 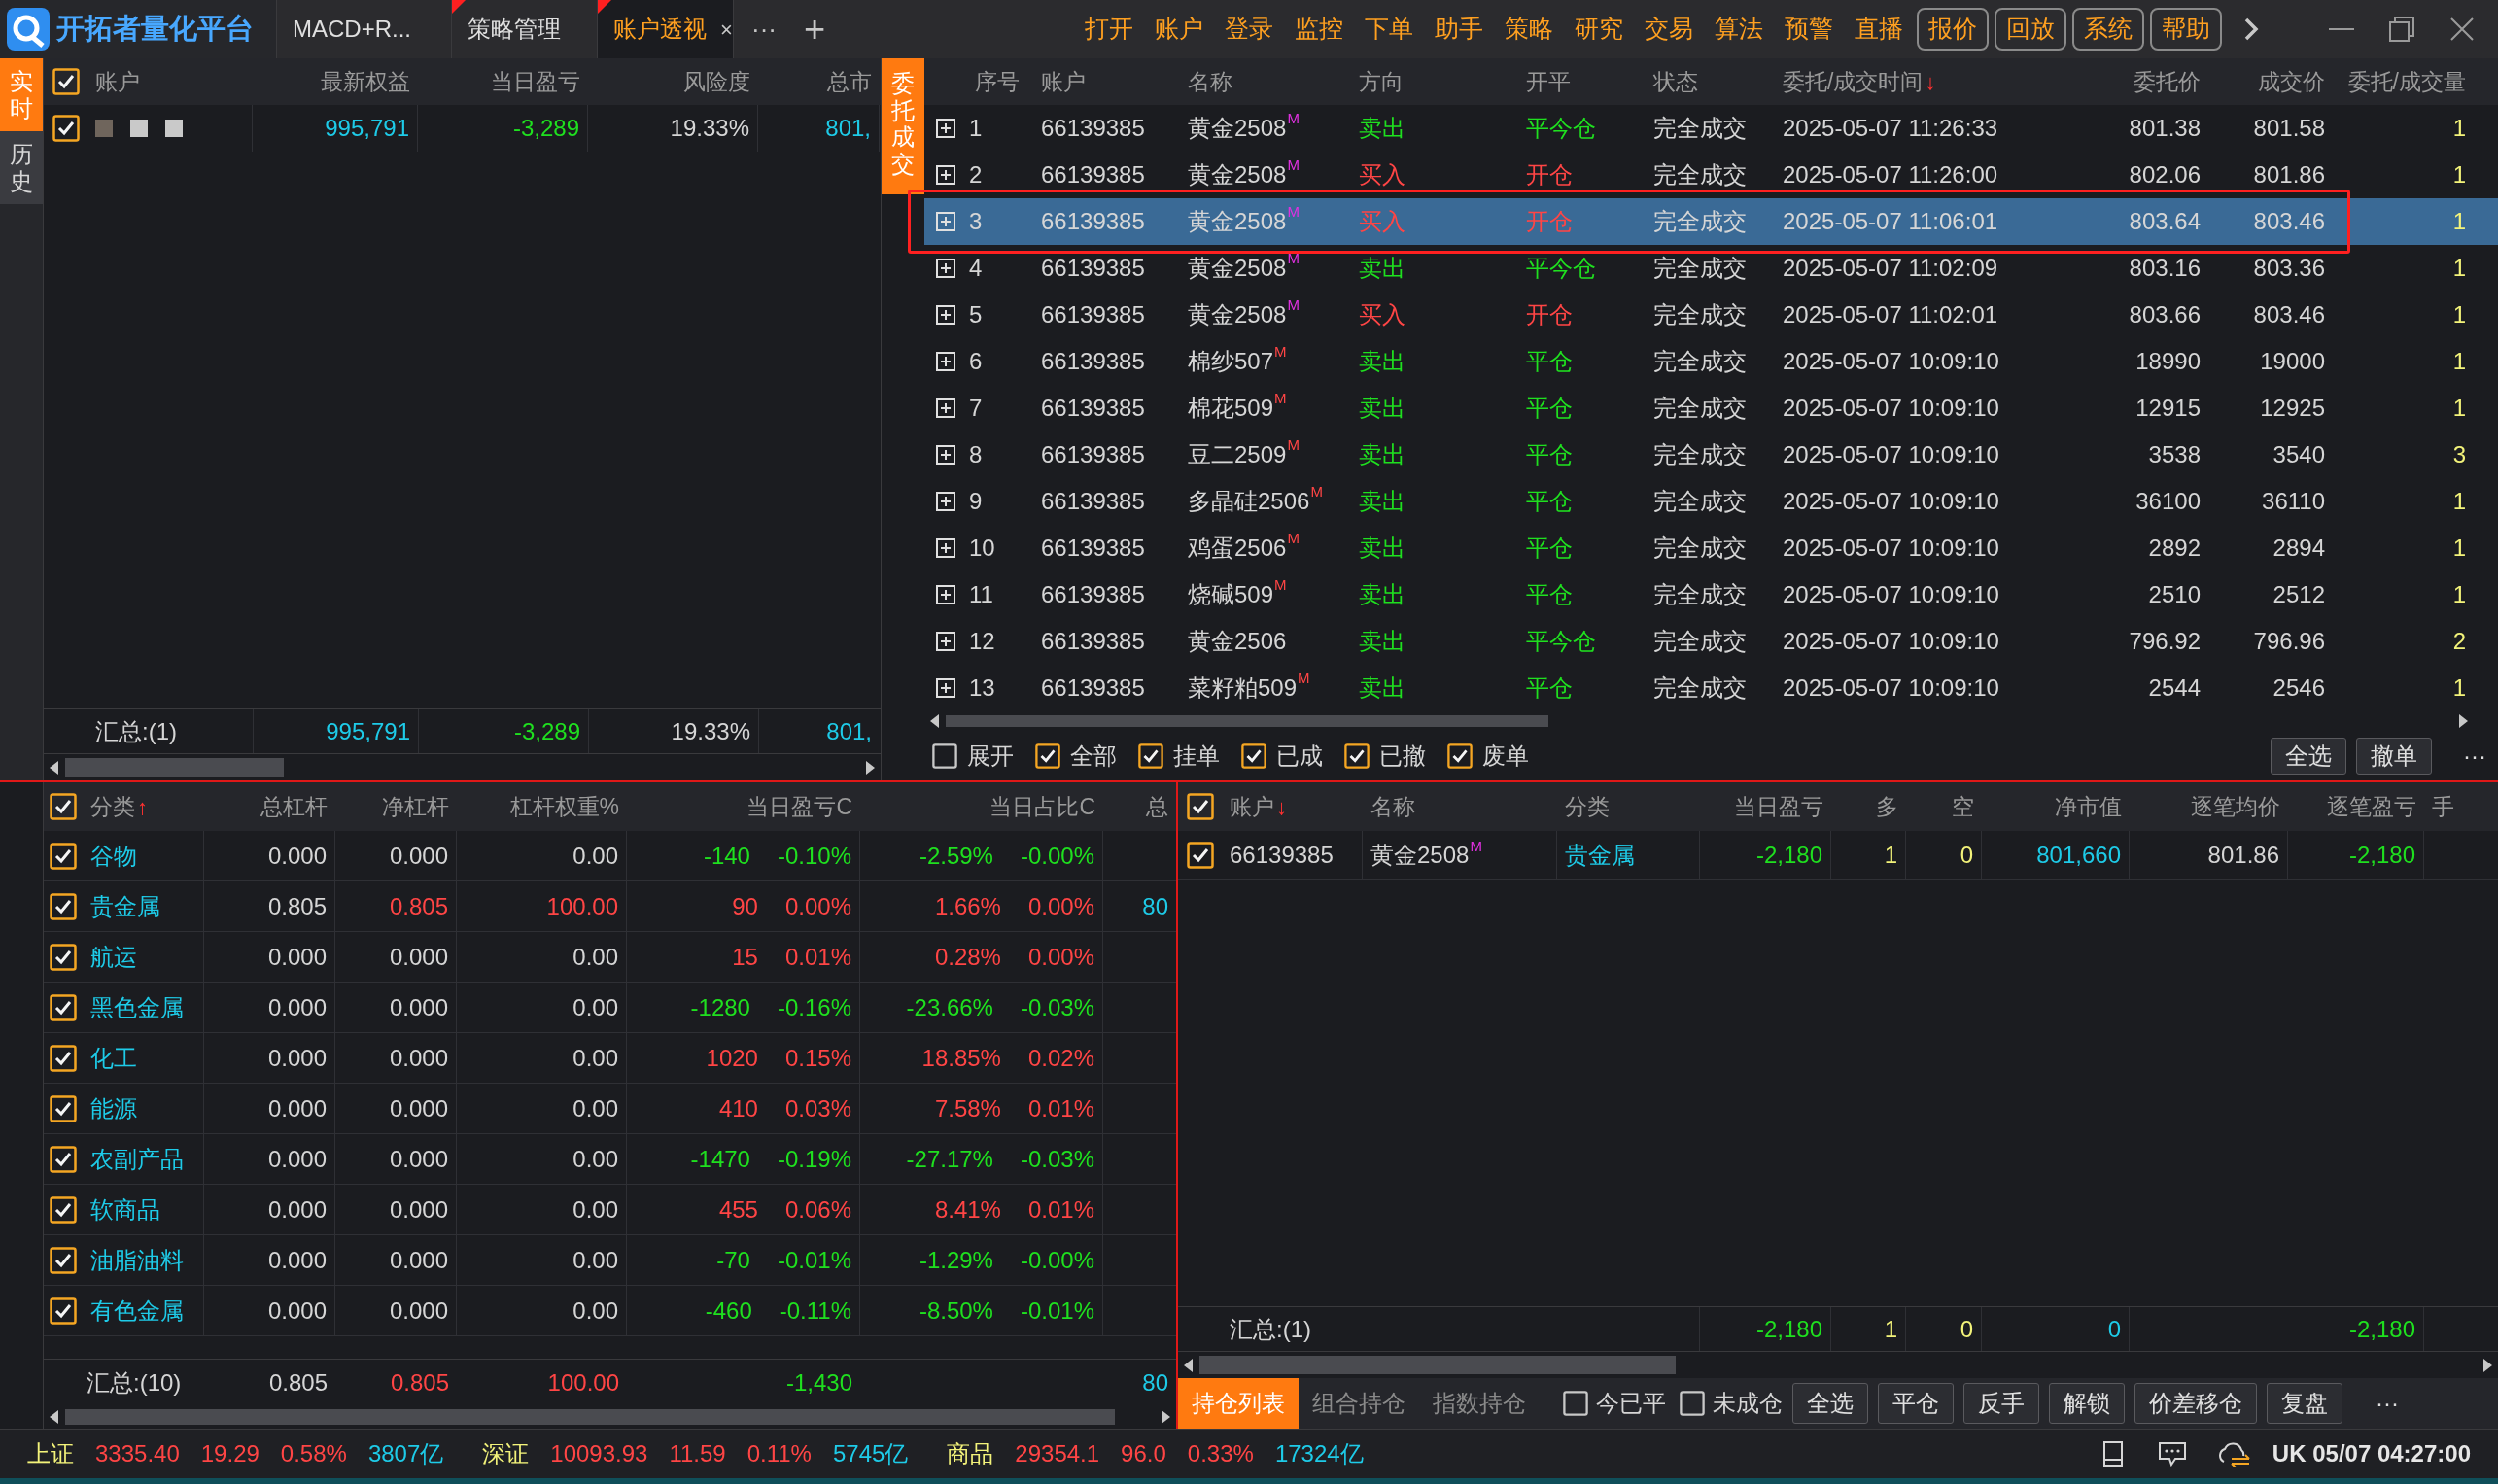 I want to click on column-header: 逐笔盈亏, so click(x=2371, y=806).